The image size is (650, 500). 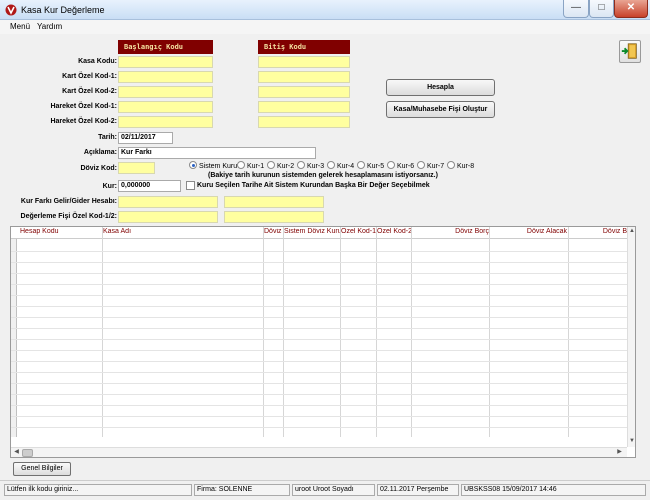 What do you see at coordinates (619, 452) in the screenshot?
I see `scroll-right-icon: ▶` at bounding box center [619, 452].